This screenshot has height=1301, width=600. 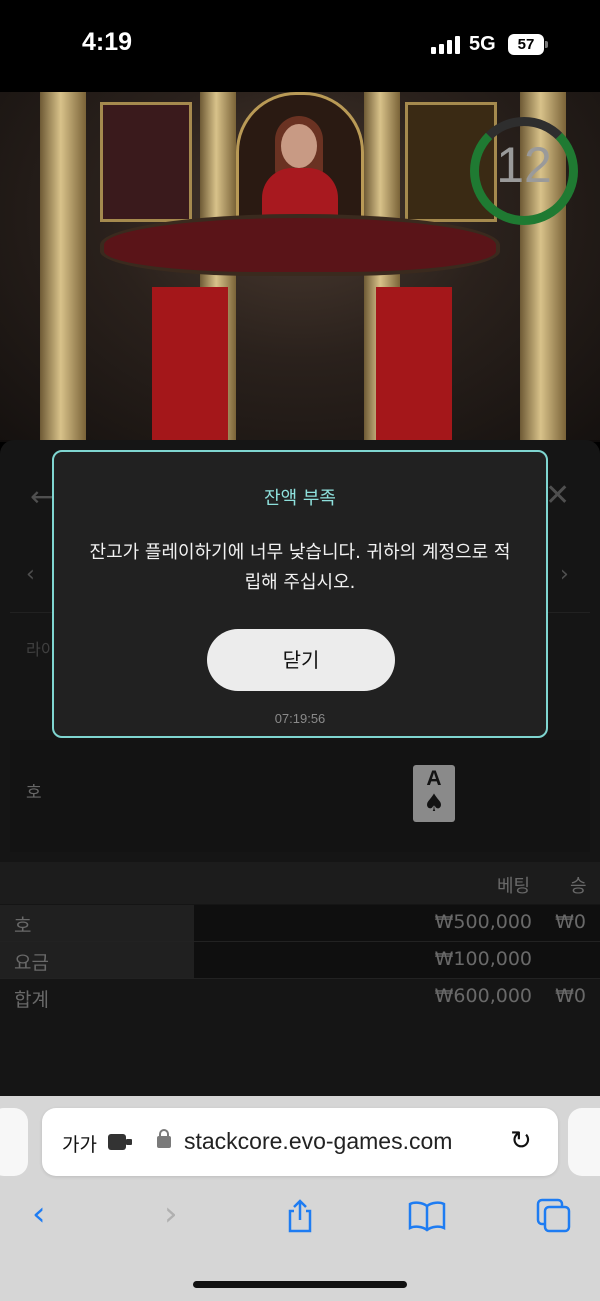 I want to click on dialog-timestamp: 07:19:56, so click(x=300, y=718).